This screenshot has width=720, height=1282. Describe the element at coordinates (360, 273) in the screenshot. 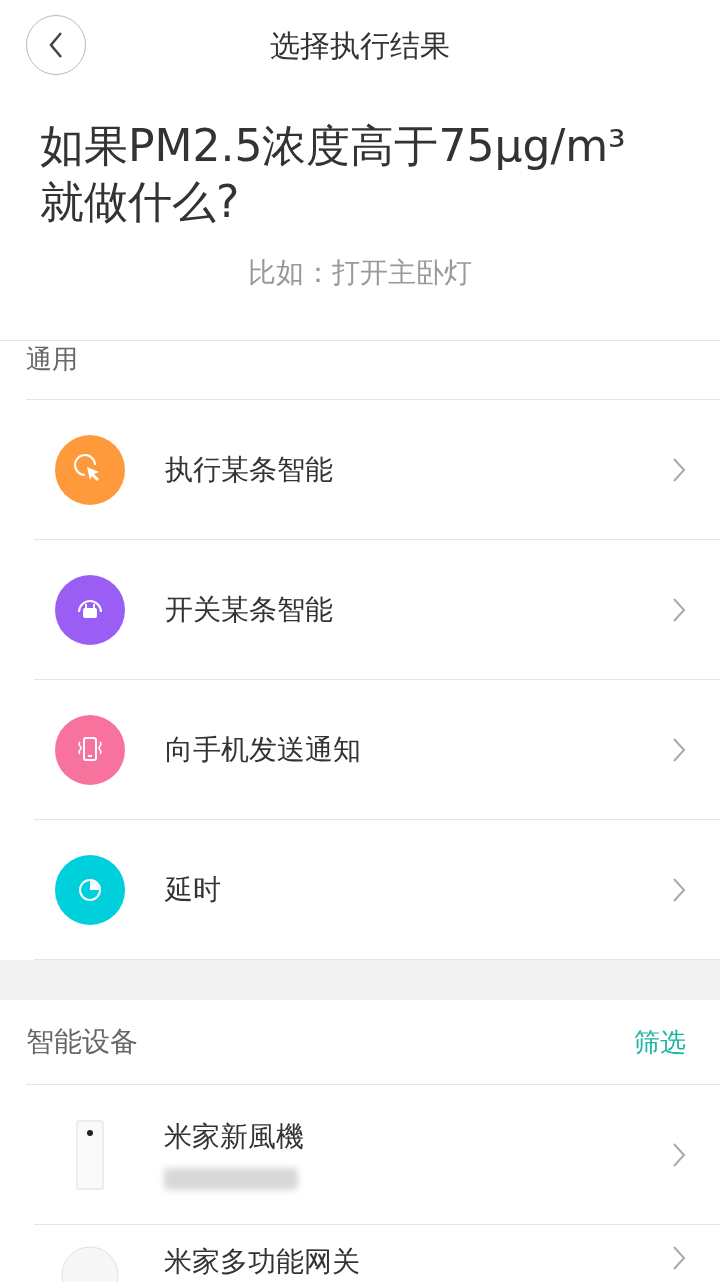

I see `example-hint: 比如：打开主卧灯` at that location.